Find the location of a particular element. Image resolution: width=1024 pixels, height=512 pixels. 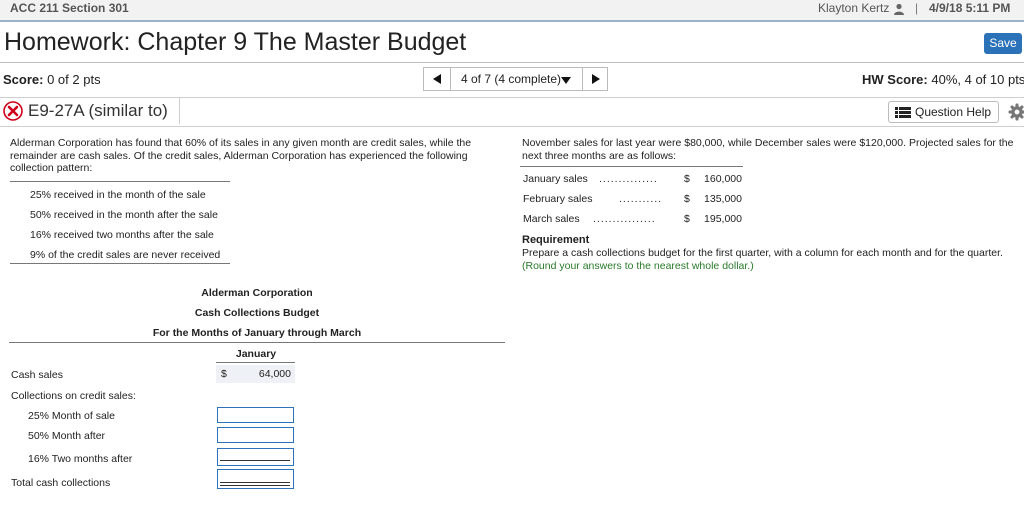

question-id: E9-27A (similar to) is located at coordinates (98, 110).